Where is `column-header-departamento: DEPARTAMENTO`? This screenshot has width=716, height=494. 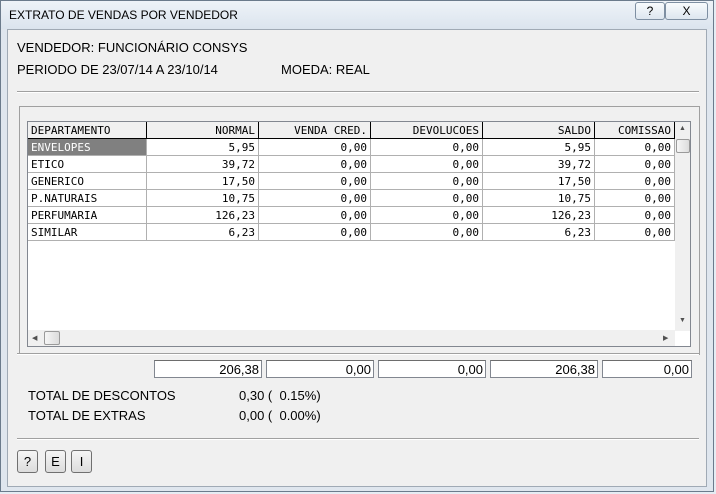
column-header-departamento: DEPARTAMENTO is located at coordinates (87, 130).